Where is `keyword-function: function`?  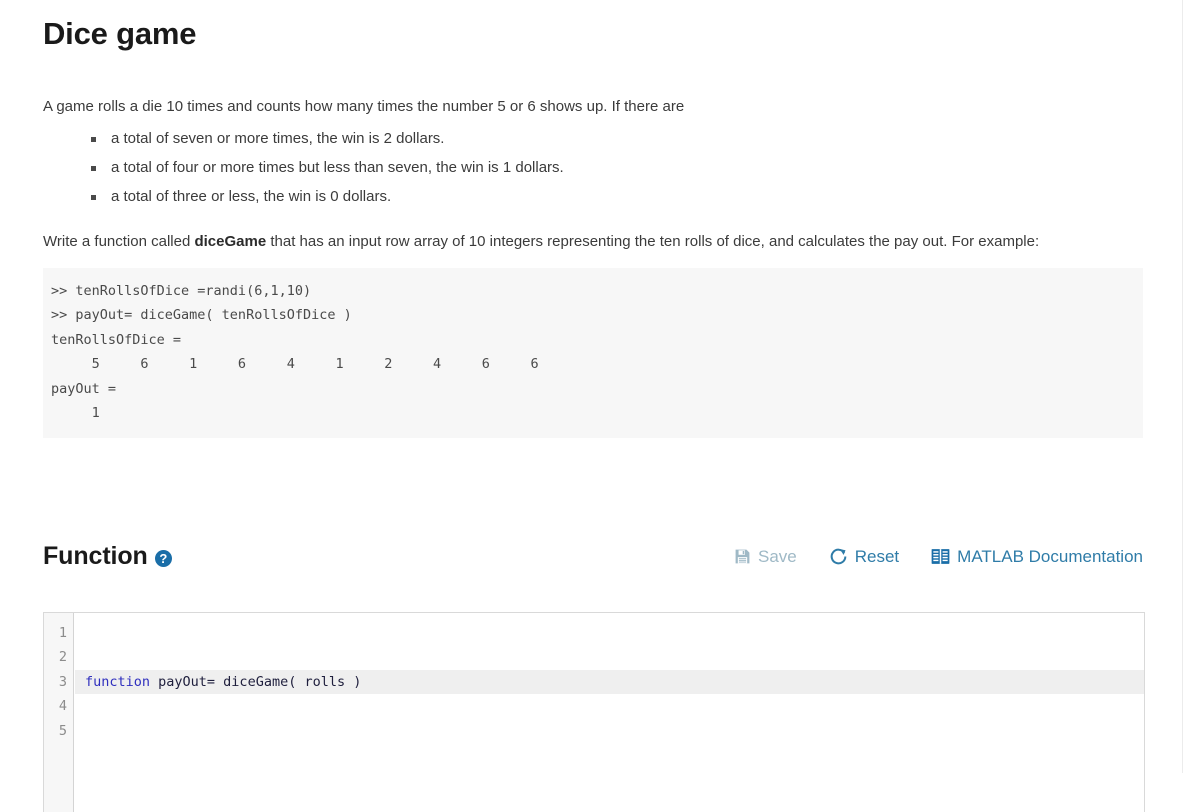 keyword-function: function is located at coordinates (118, 681).